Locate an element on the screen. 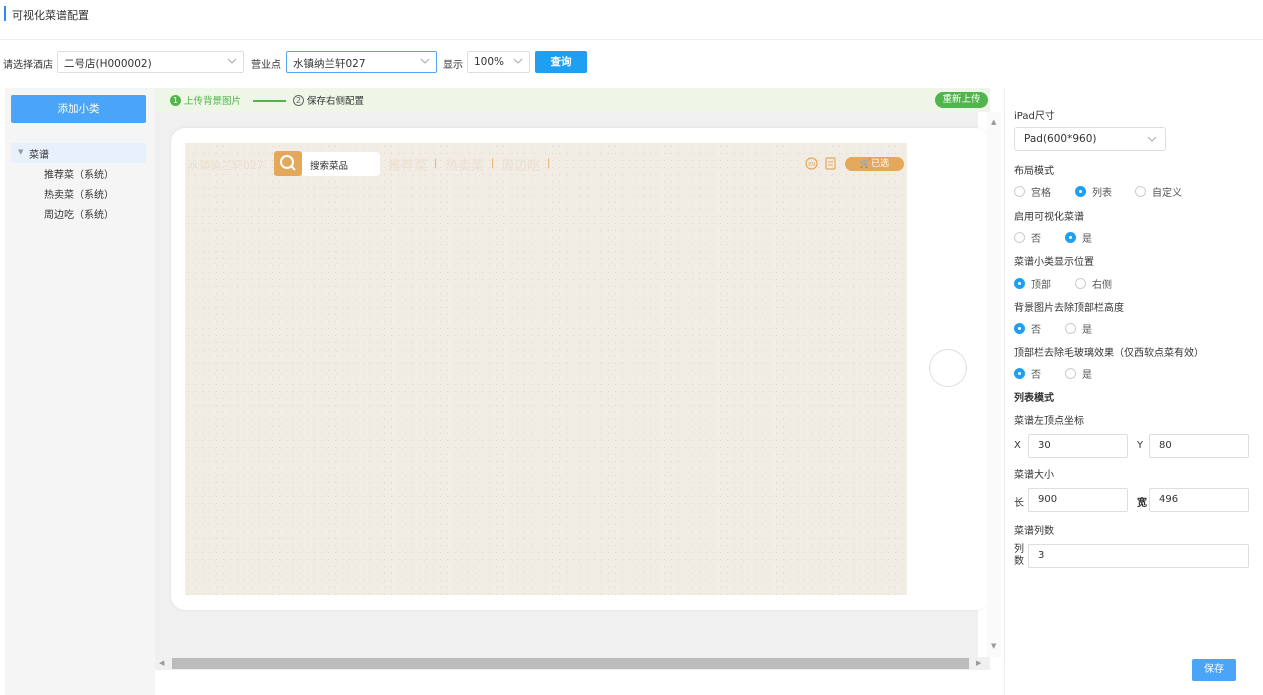  query-button: 查询 is located at coordinates (561, 62).